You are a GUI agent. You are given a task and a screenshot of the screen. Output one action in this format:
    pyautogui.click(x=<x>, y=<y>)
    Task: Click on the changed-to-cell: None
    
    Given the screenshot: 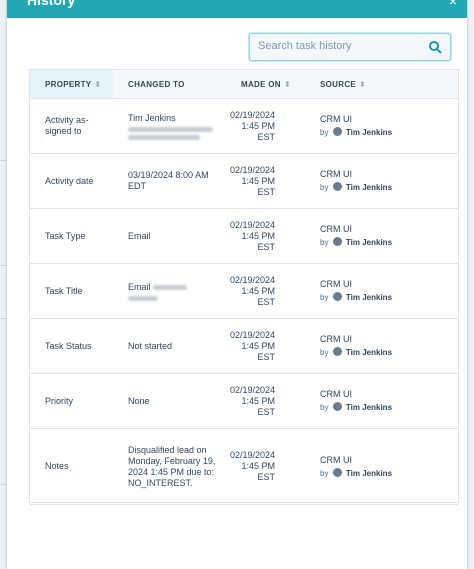 What is the action you would take?
    pyautogui.click(x=169, y=401)
    